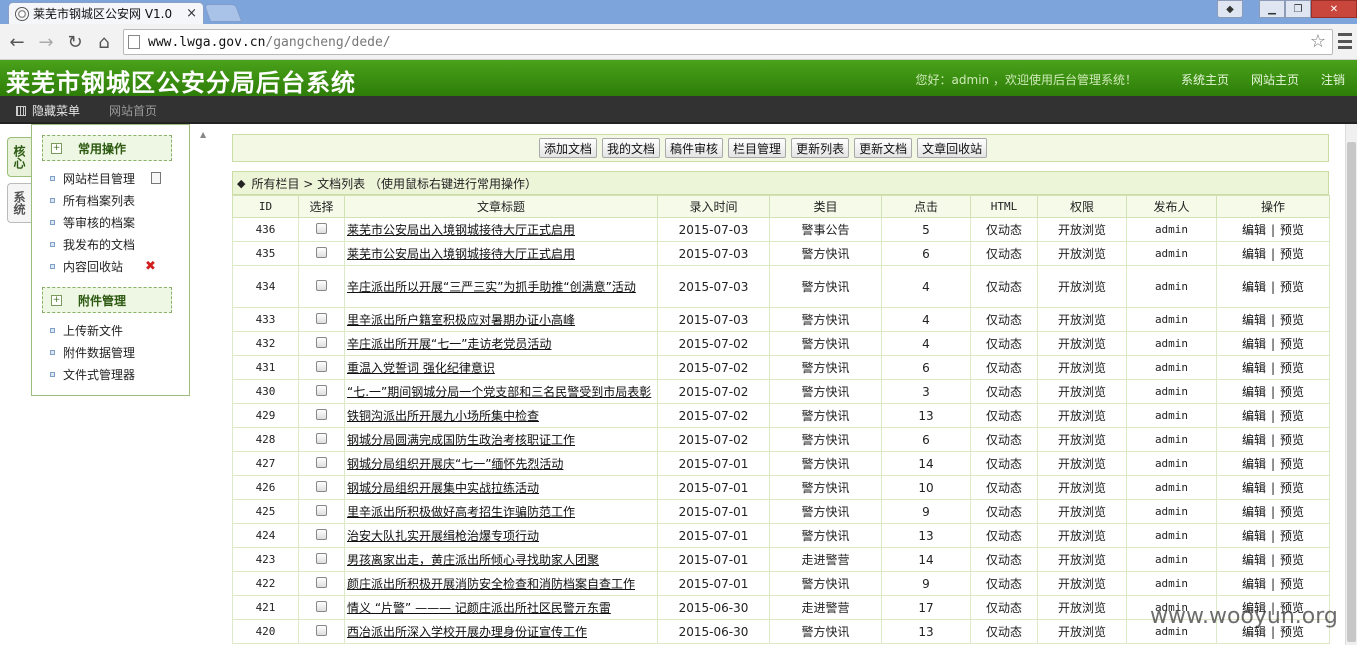 The height and width of the screenshot is (645, 1357). I want to click on site-home-link: 网站主页, so click(1275, 79).